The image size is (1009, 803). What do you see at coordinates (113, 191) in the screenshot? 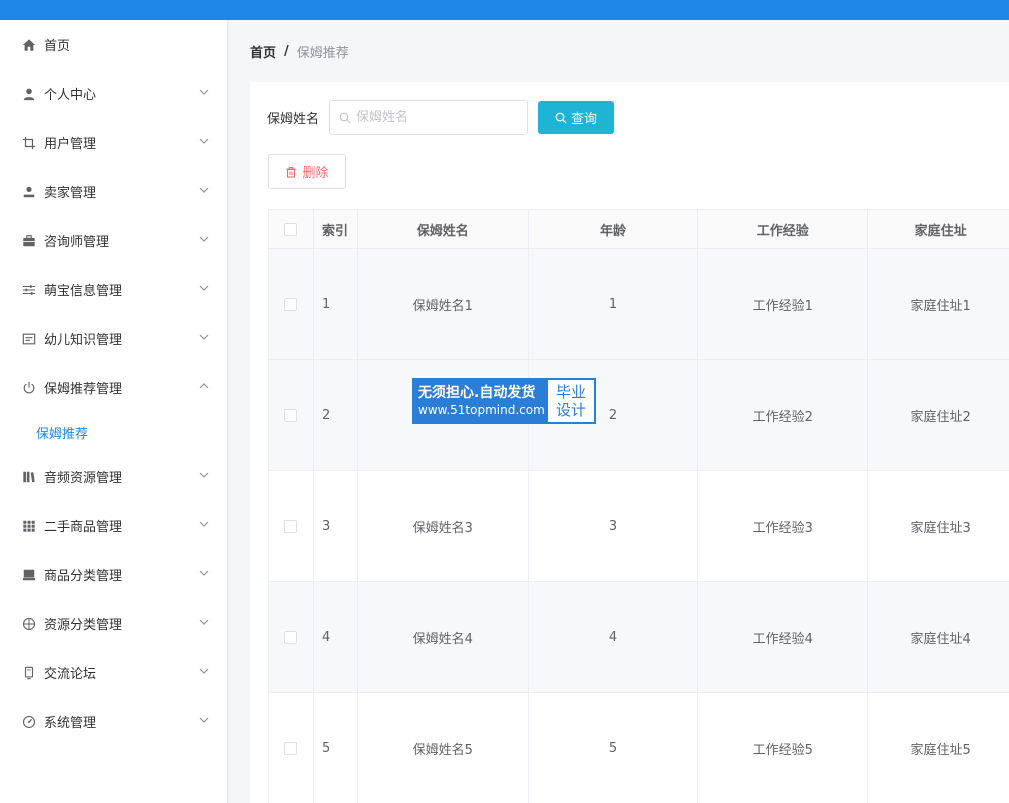
I see `sidebar-item-sellers: 卖家管理` at bounding box center [113, 191].